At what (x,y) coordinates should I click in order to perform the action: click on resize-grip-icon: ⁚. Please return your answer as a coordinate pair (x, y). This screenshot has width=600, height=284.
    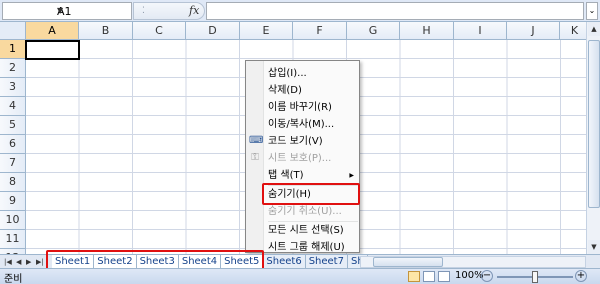
    Looking at the image, I should click on (143, 11).